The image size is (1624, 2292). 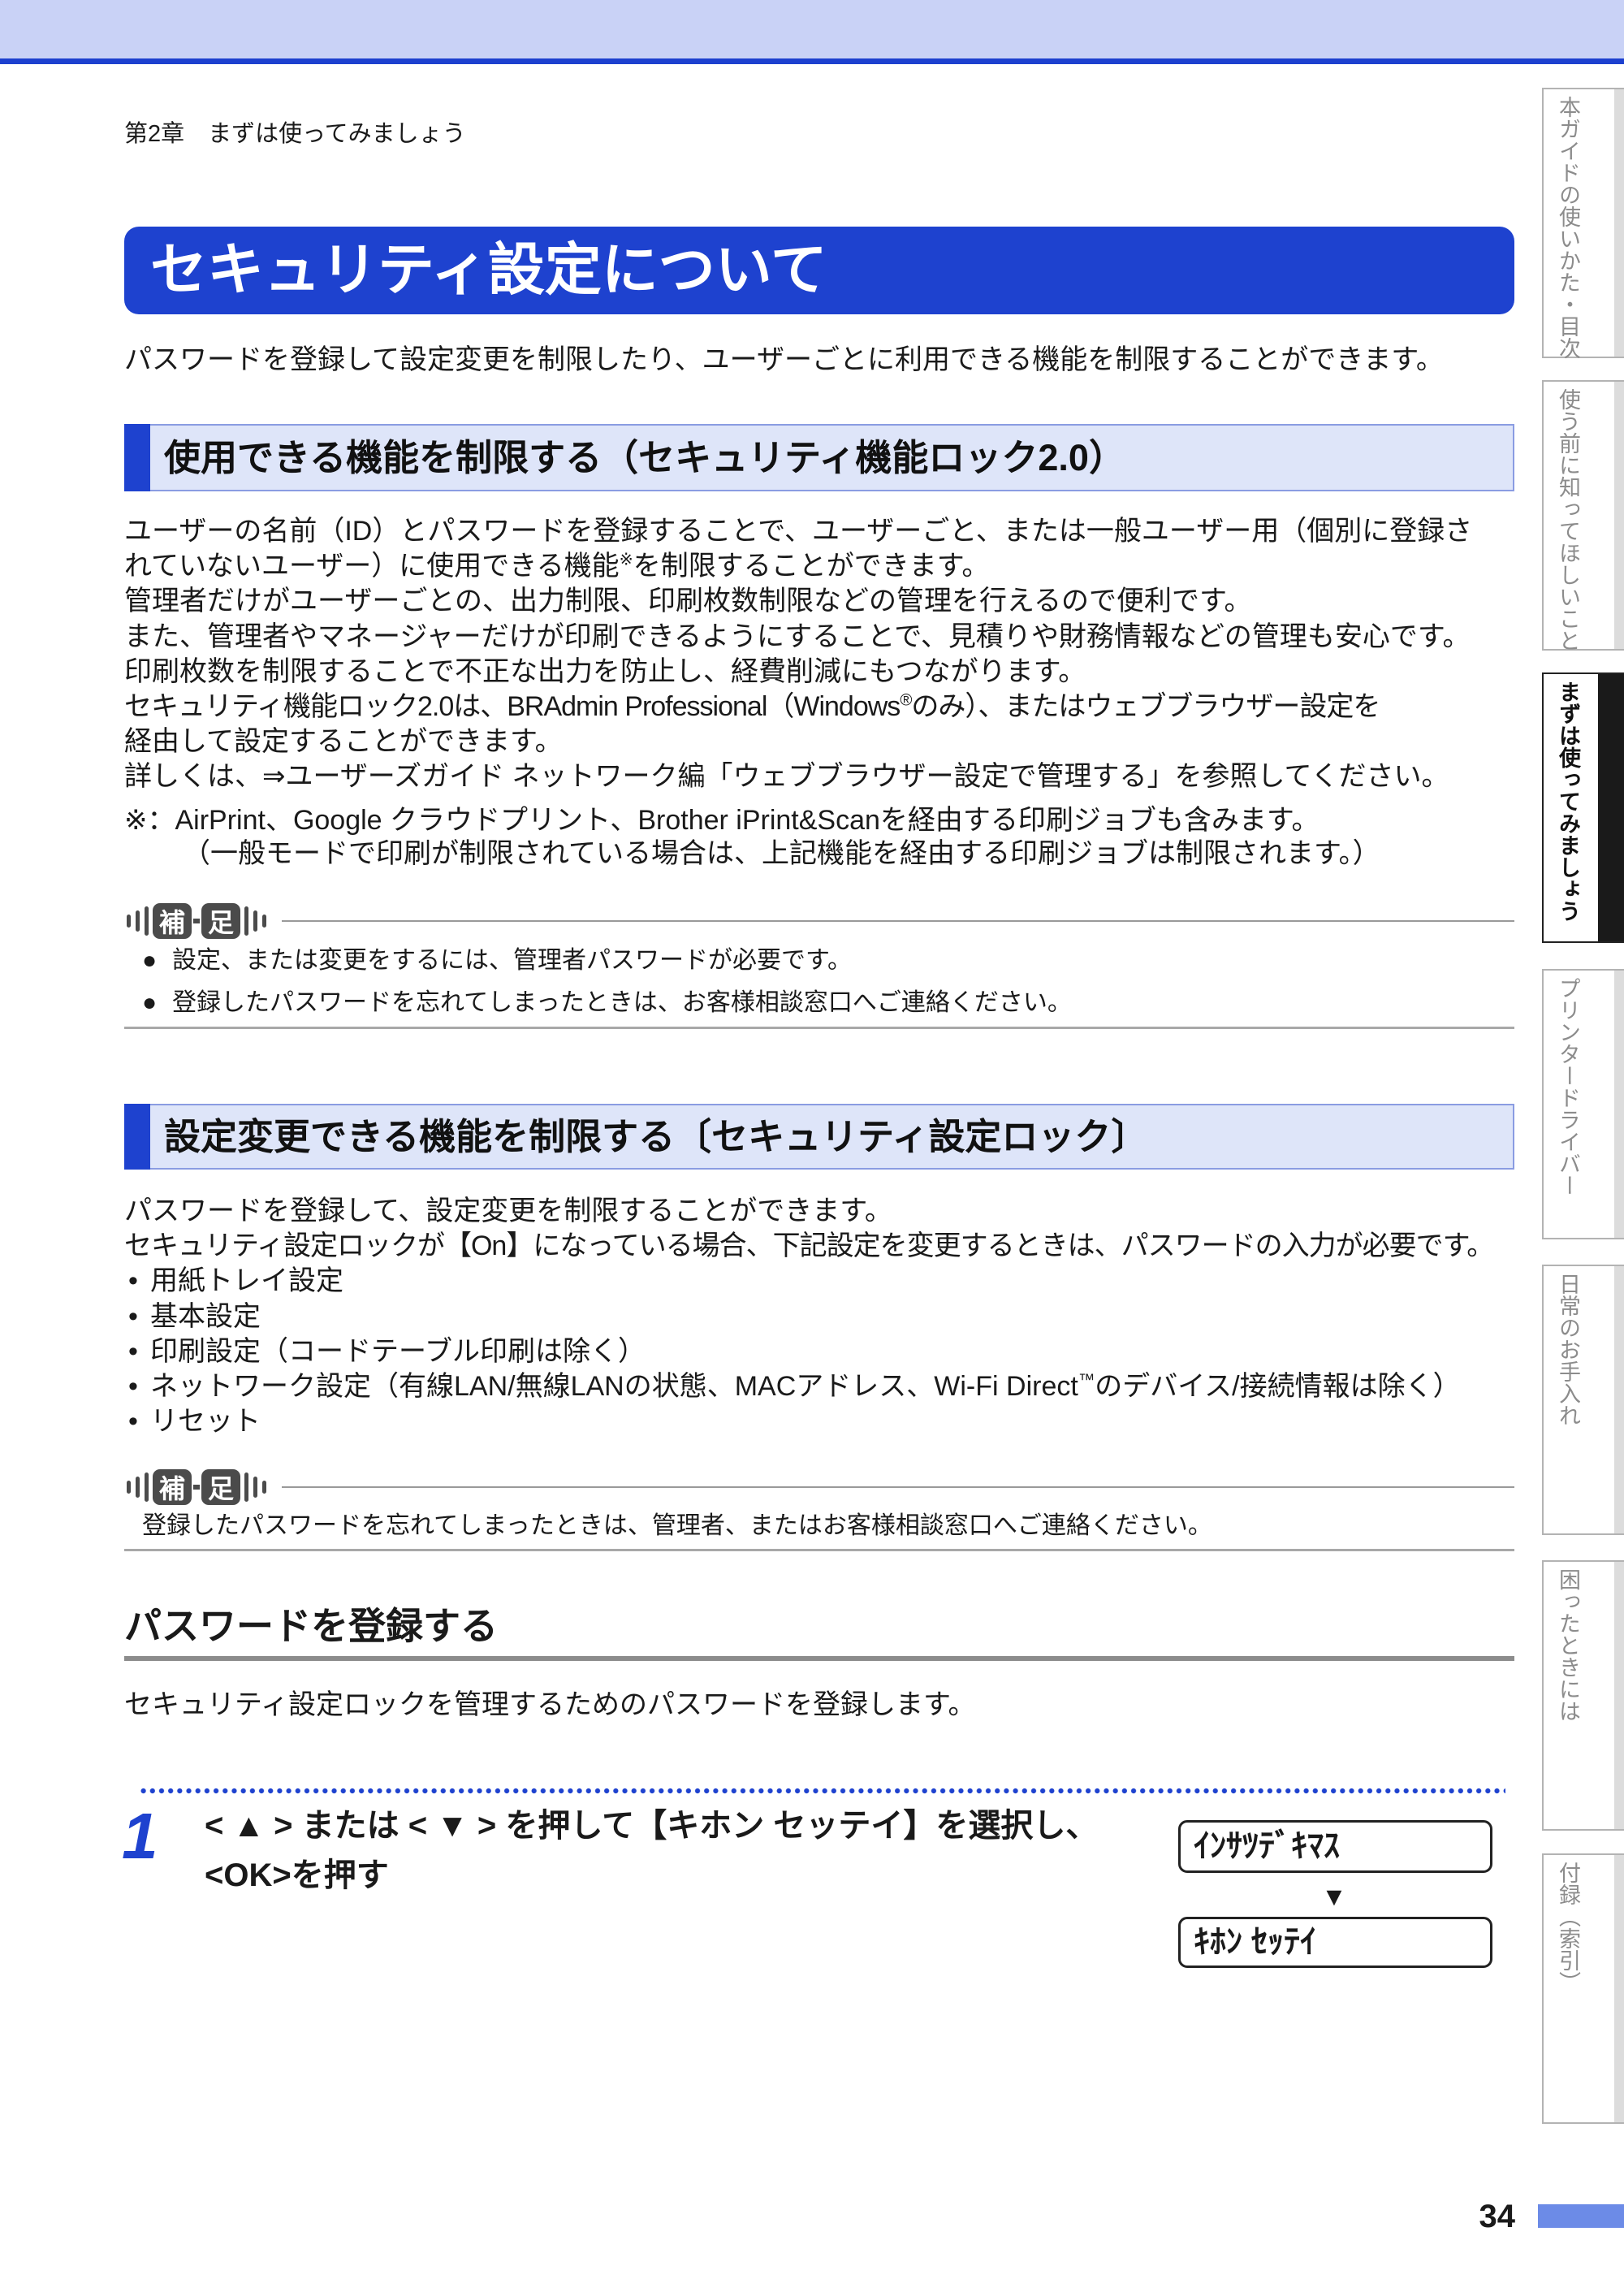 I want to click on list-item: ● 登録したパスワードを忘れてしまったときは、お客様相談窓口へご連絡ください。, so click(x=607, y=1003).